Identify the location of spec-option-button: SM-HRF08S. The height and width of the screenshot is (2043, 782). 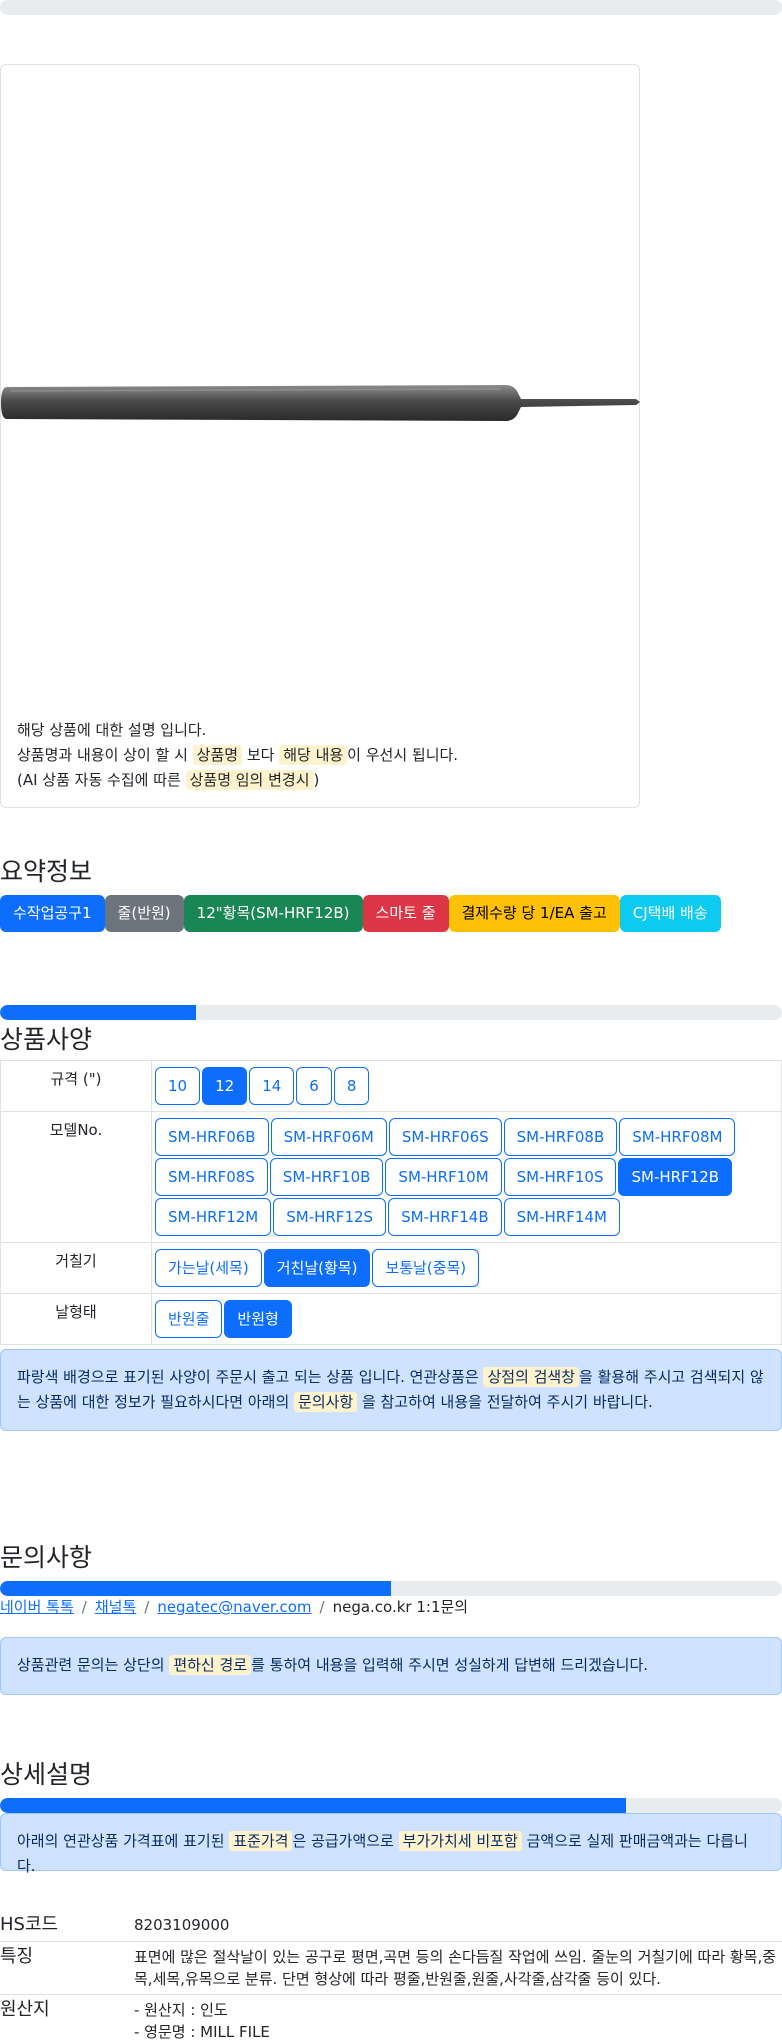
(211, 1177).